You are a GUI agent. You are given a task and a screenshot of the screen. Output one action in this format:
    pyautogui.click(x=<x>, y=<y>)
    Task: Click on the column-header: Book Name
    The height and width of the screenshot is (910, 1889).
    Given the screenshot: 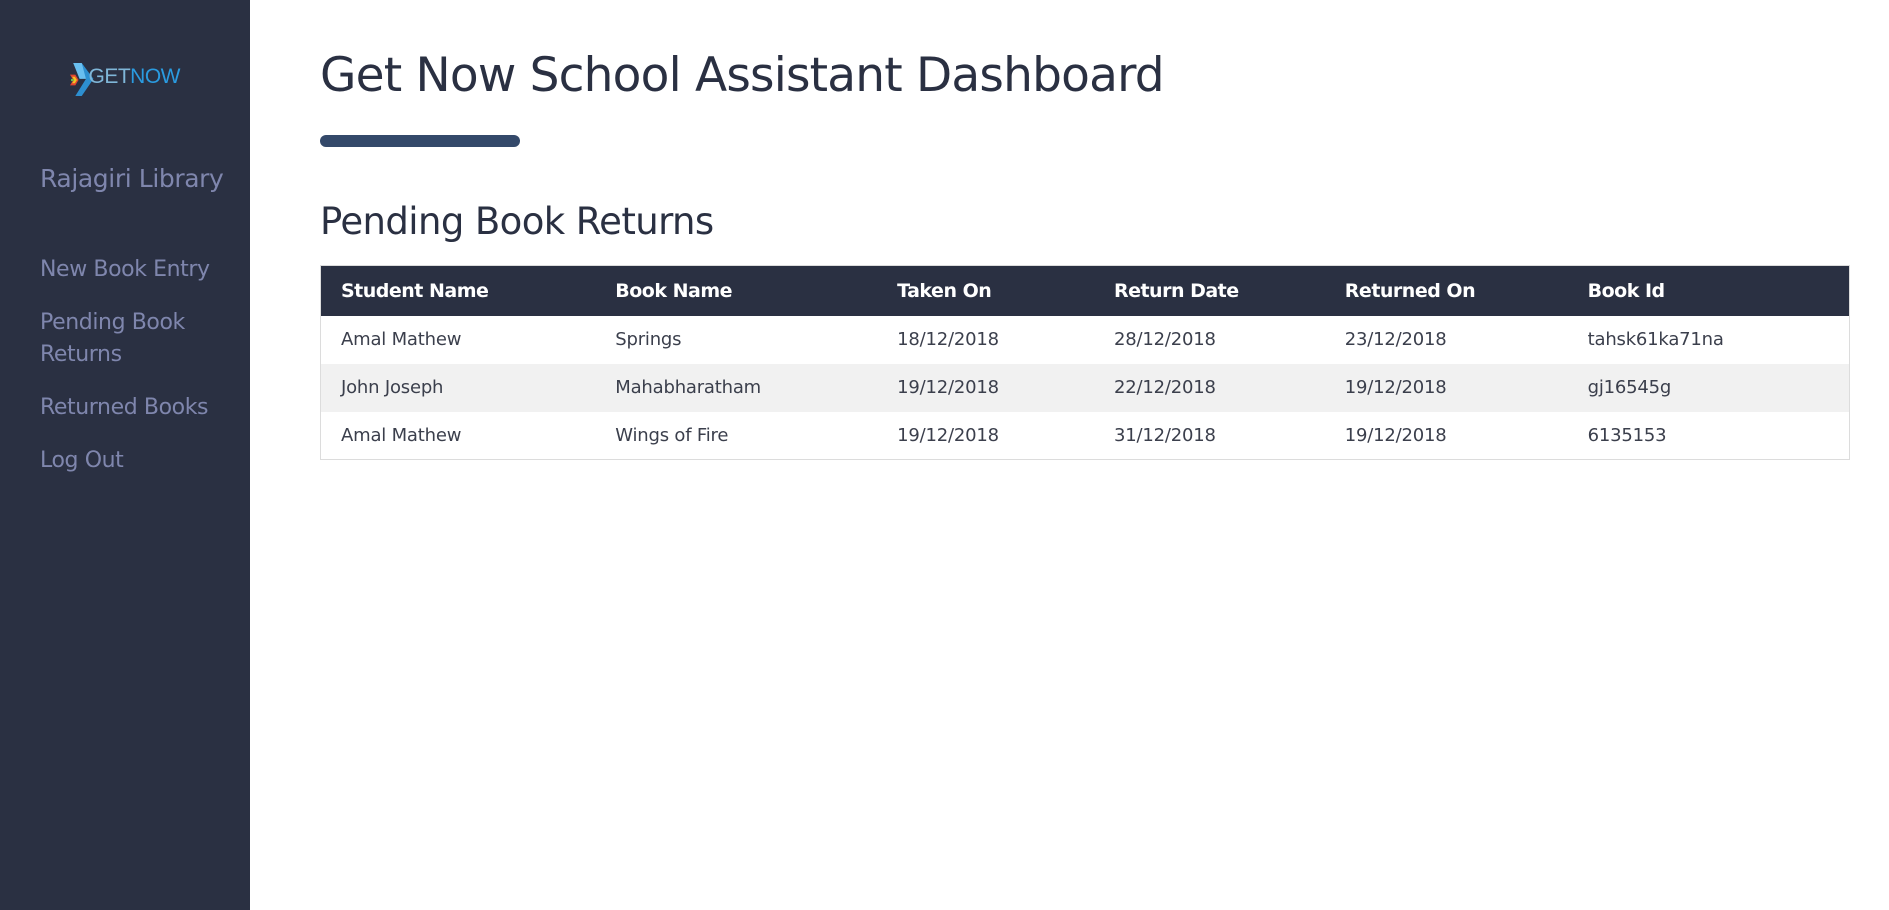 What is the action you would take?
    pyautogui.click(x=674, y=290)
    